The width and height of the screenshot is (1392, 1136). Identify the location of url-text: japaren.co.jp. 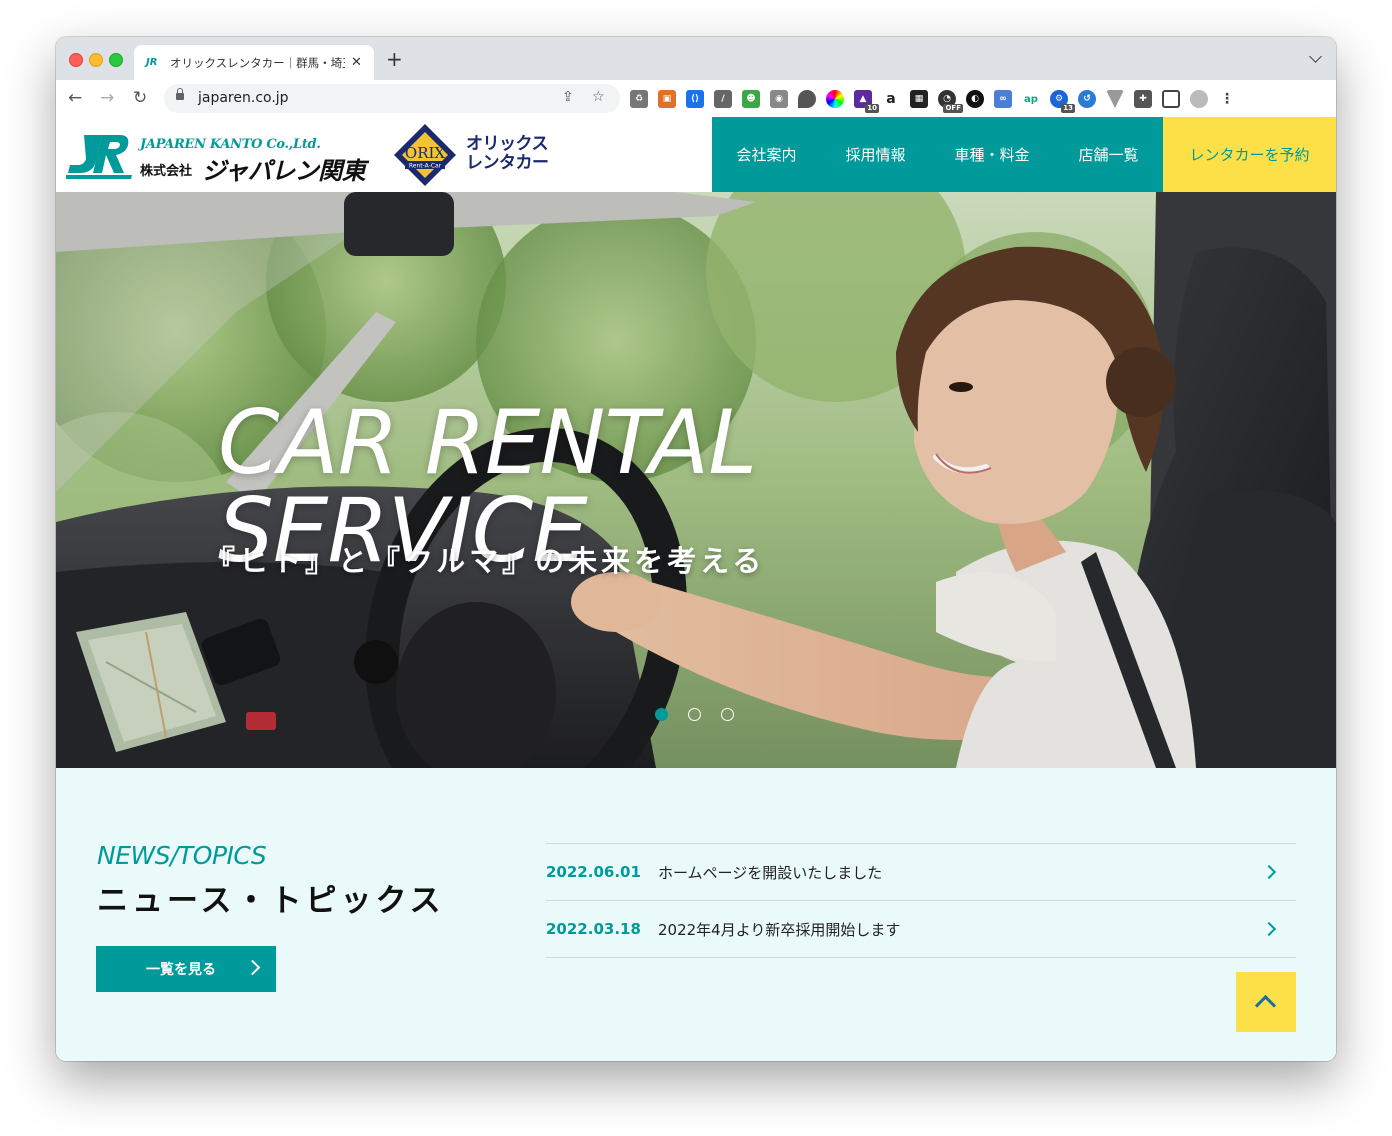
(243, 98).